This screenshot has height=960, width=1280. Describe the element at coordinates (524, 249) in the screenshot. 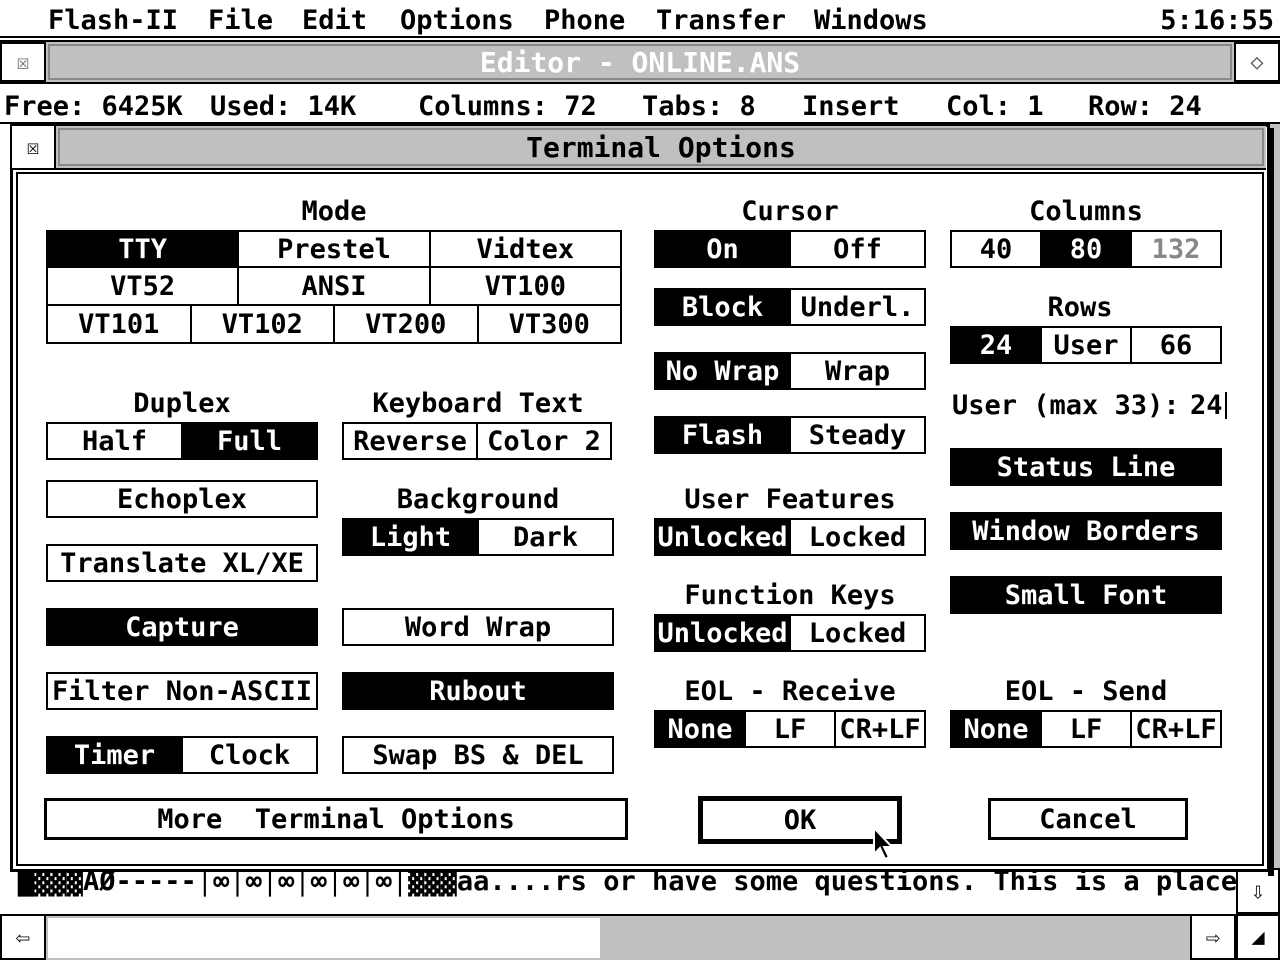

I see `mode-vidtex: Vidtex` at that location.